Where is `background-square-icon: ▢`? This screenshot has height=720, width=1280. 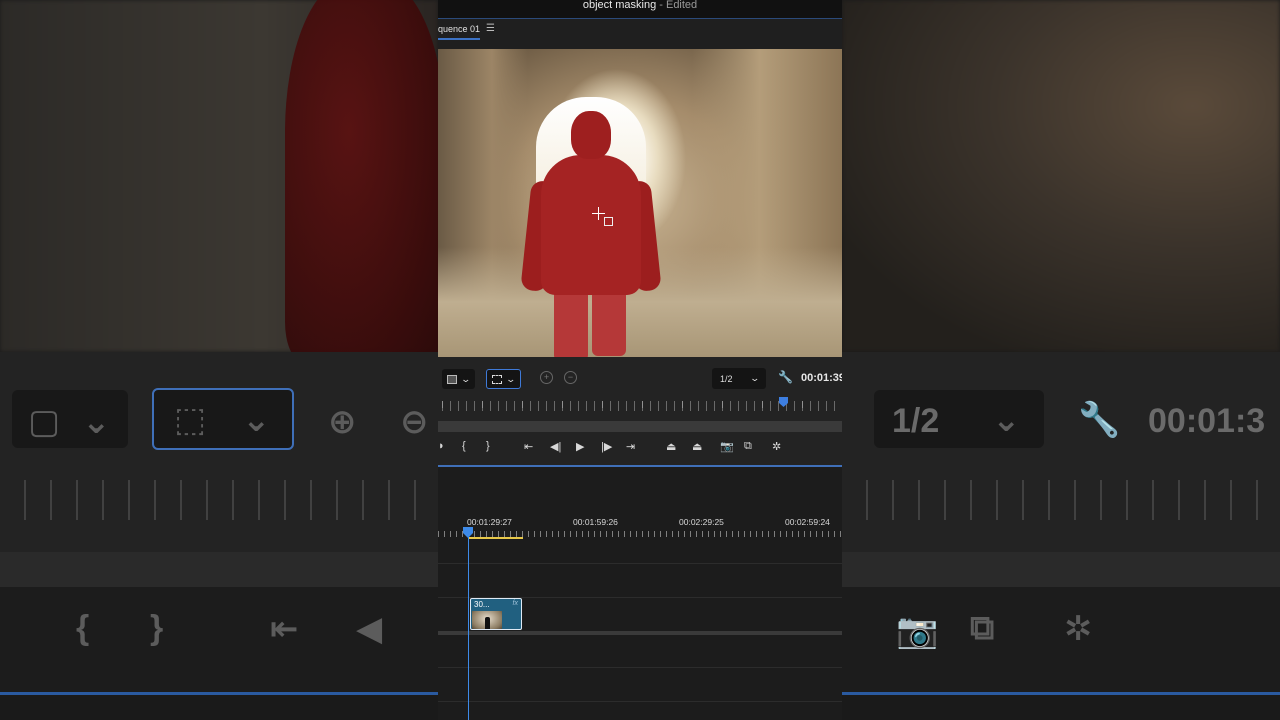 background-square-icon: ▢ is located at coordinates (44, 422).